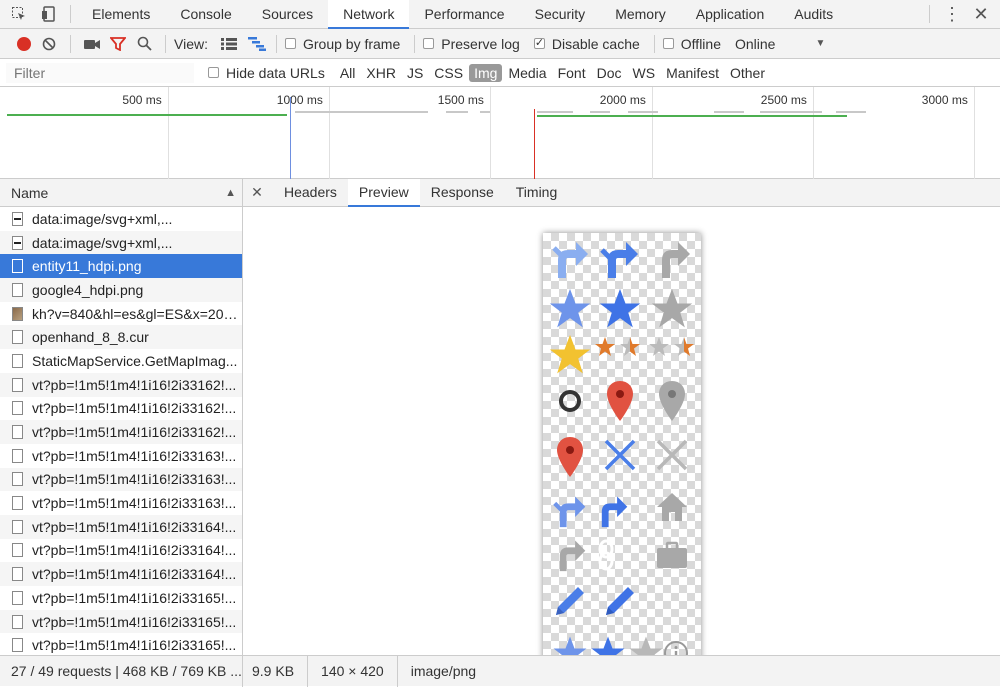  Describe the element at coordinates (348, 73) in the screenshot. I see `filter-type-all: All` at that location.